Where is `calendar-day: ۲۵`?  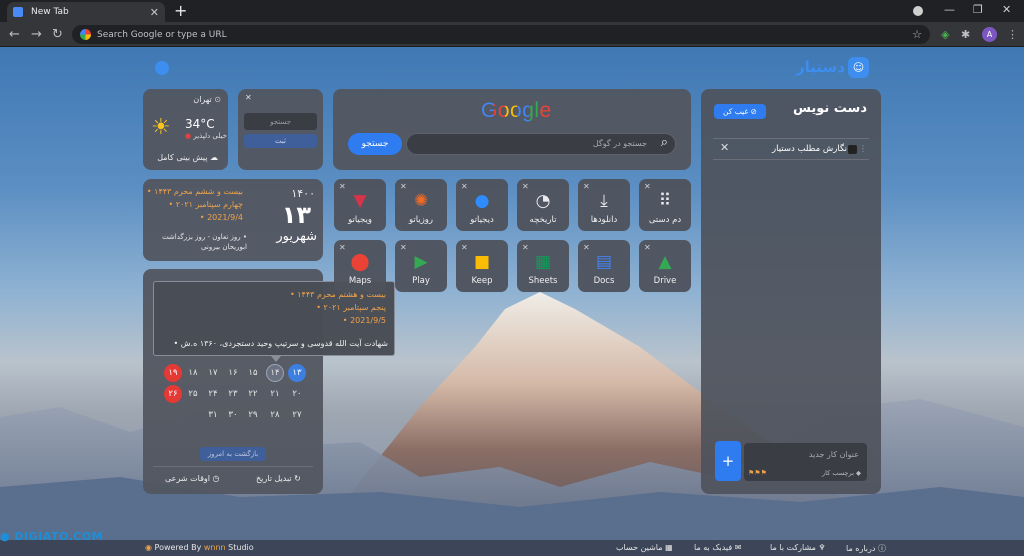 calendar-day: ۲۵ is located at coordinates (193, 394).